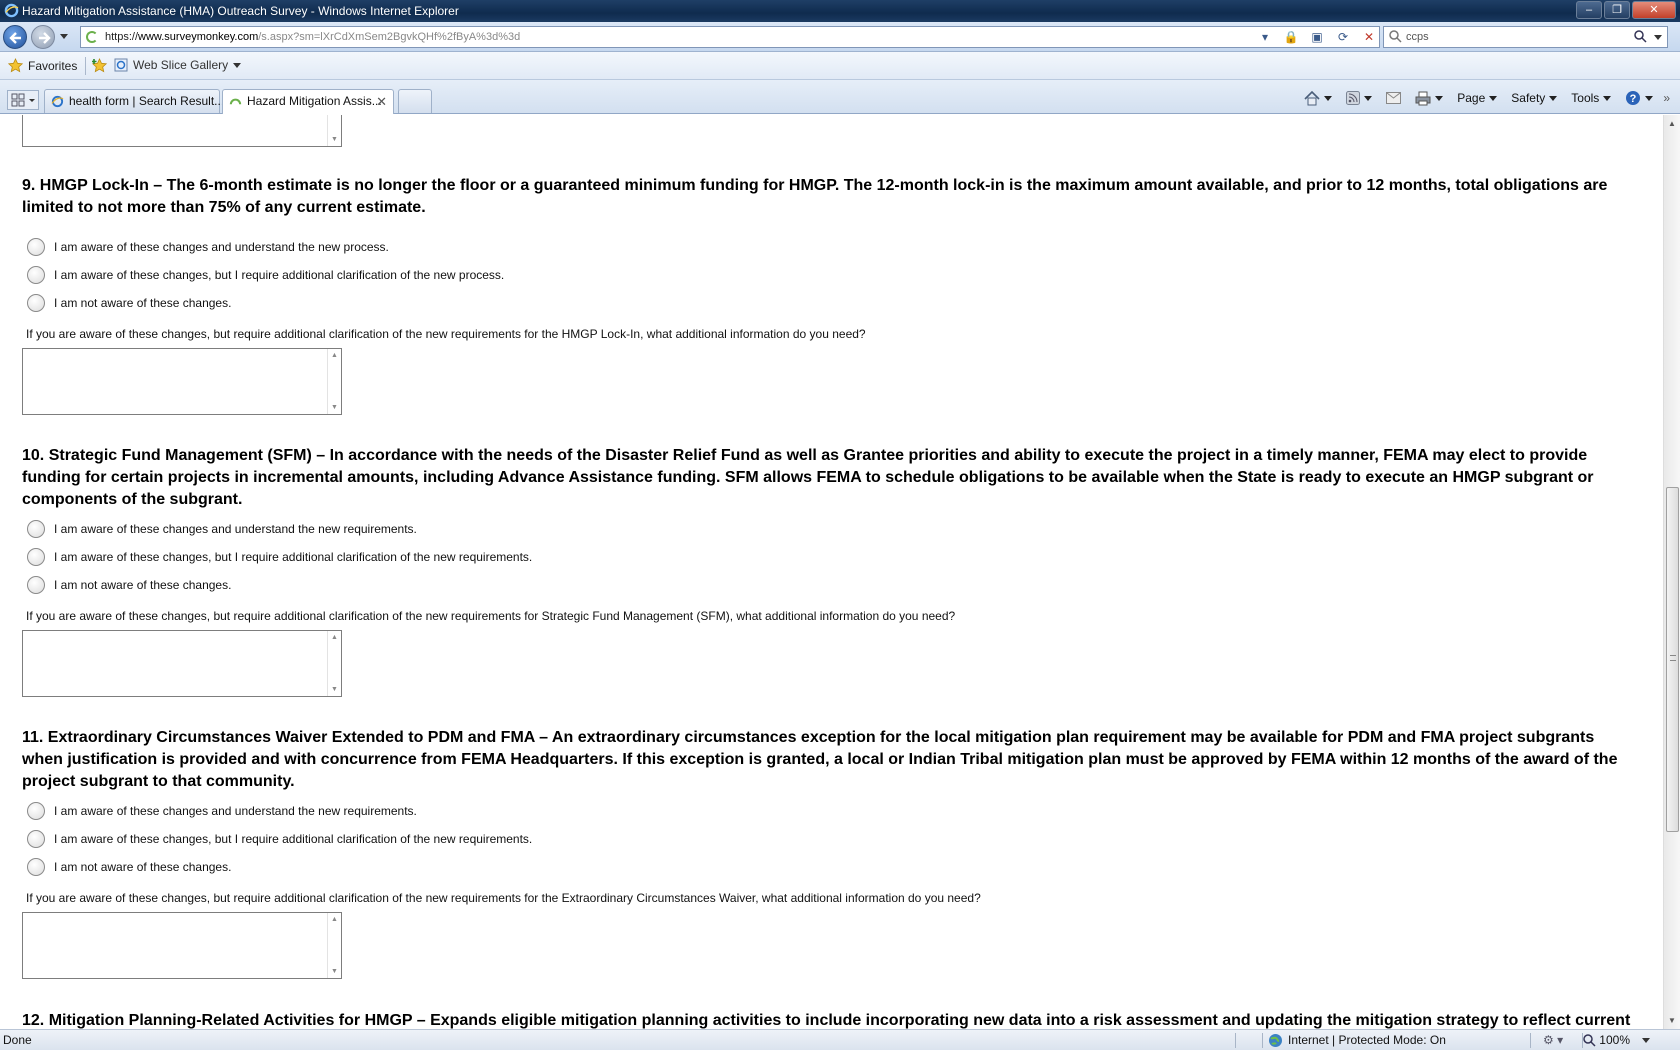 This screenshot has height=1050, width=1680. Describe the element at coordinates (1369, 37) in the screenshot. I see `stop-icon: ✕` at that location.